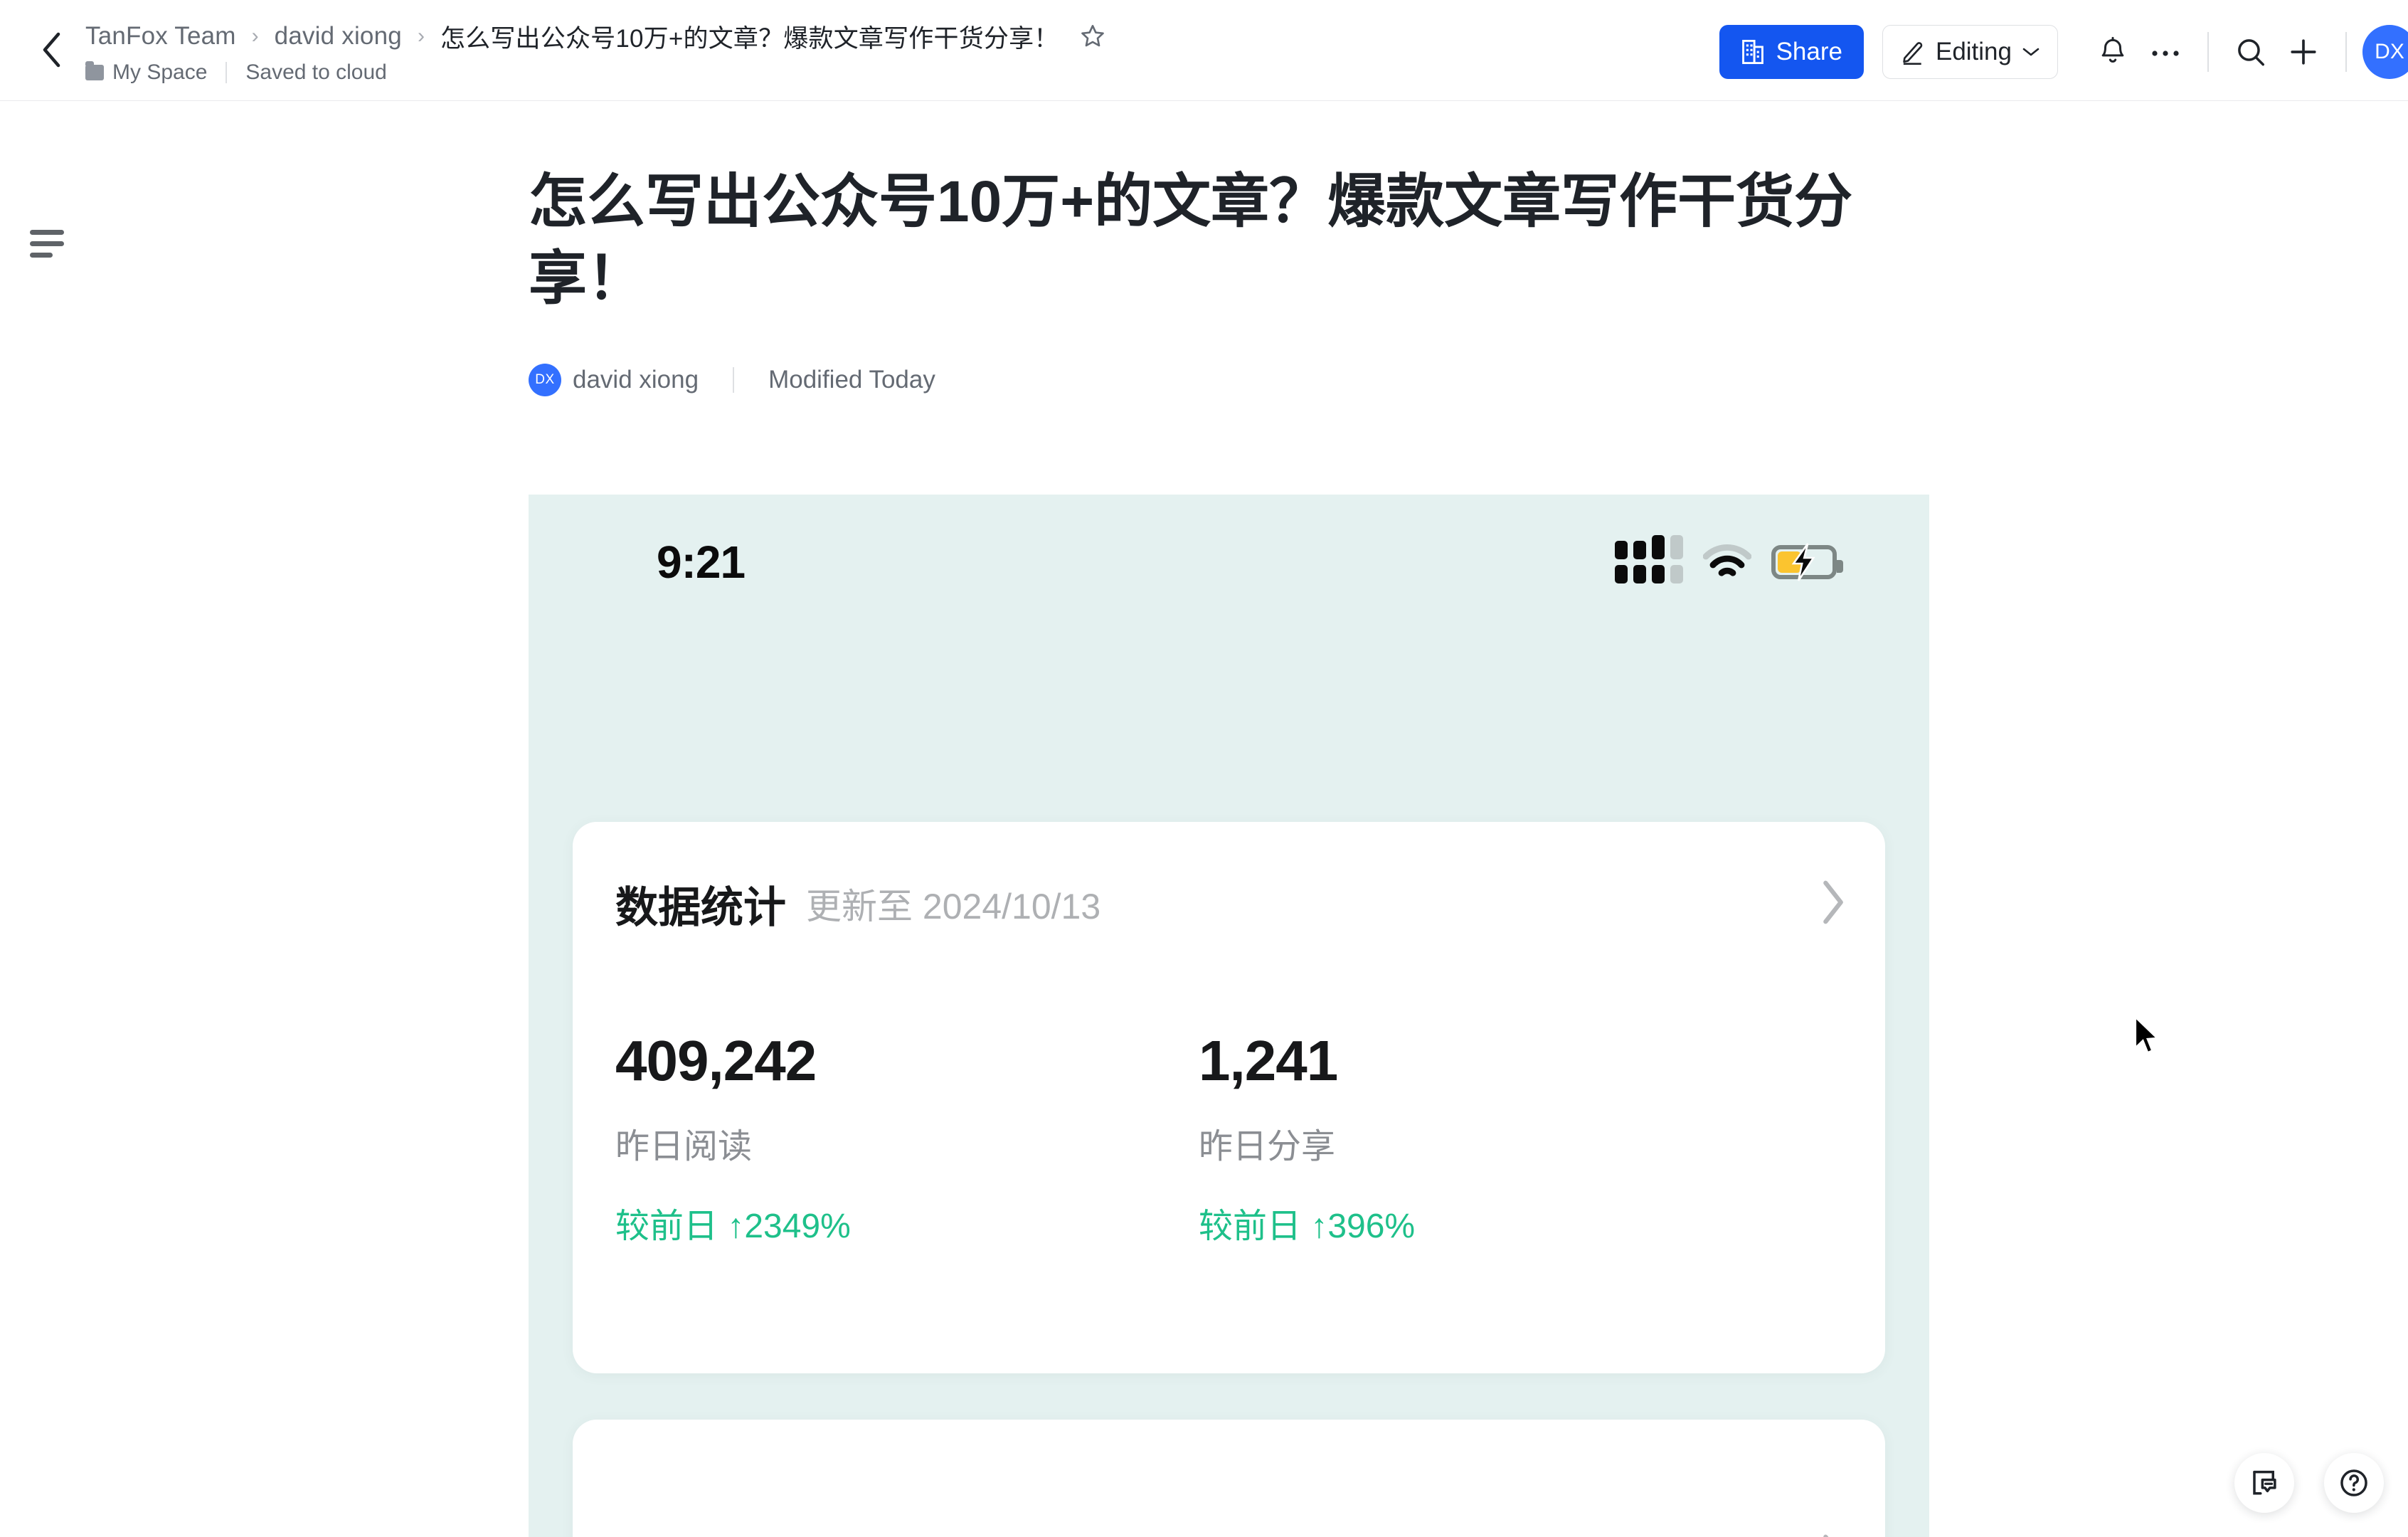  I want to click on outline-toggle-button, so click(51, 243).